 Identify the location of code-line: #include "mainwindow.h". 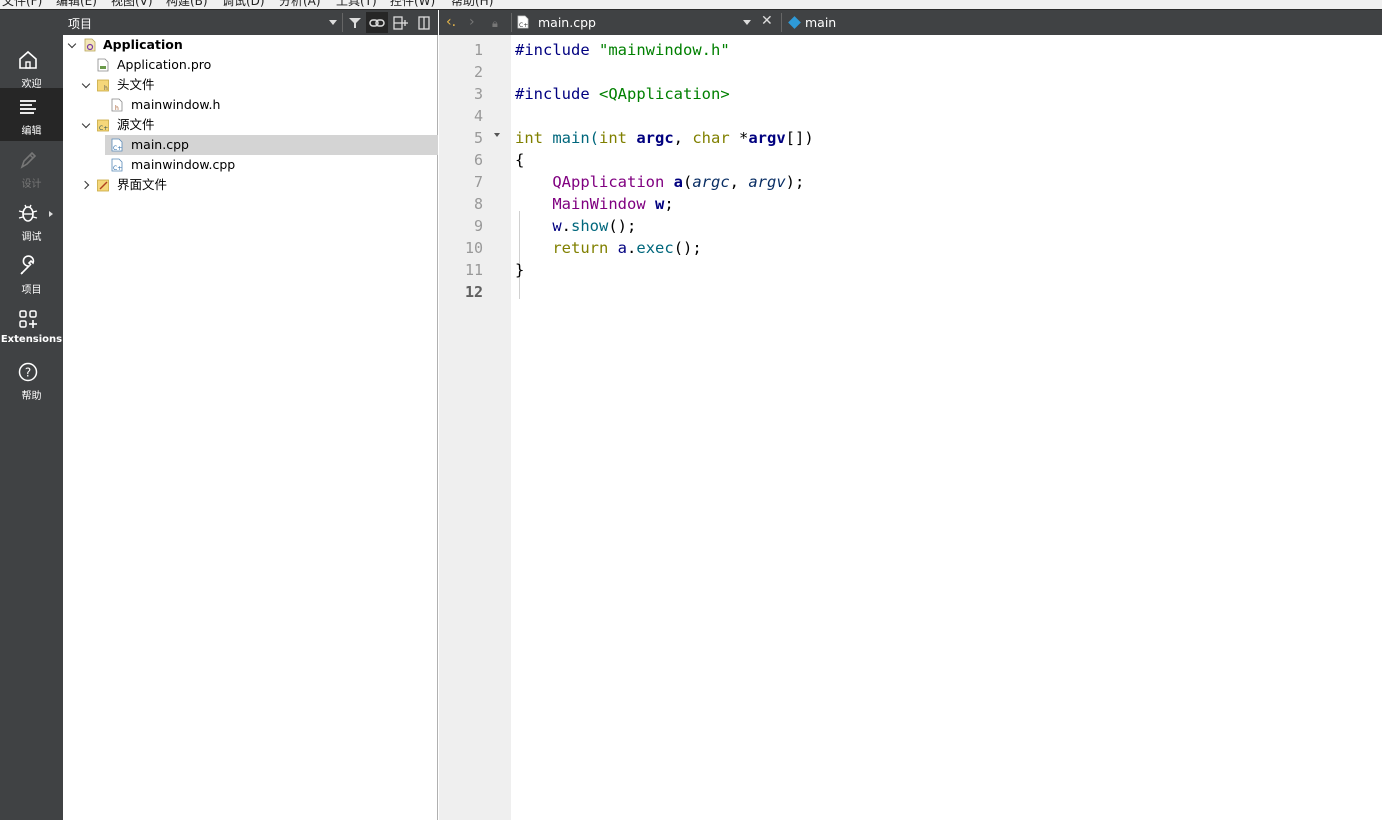
(622, 50).